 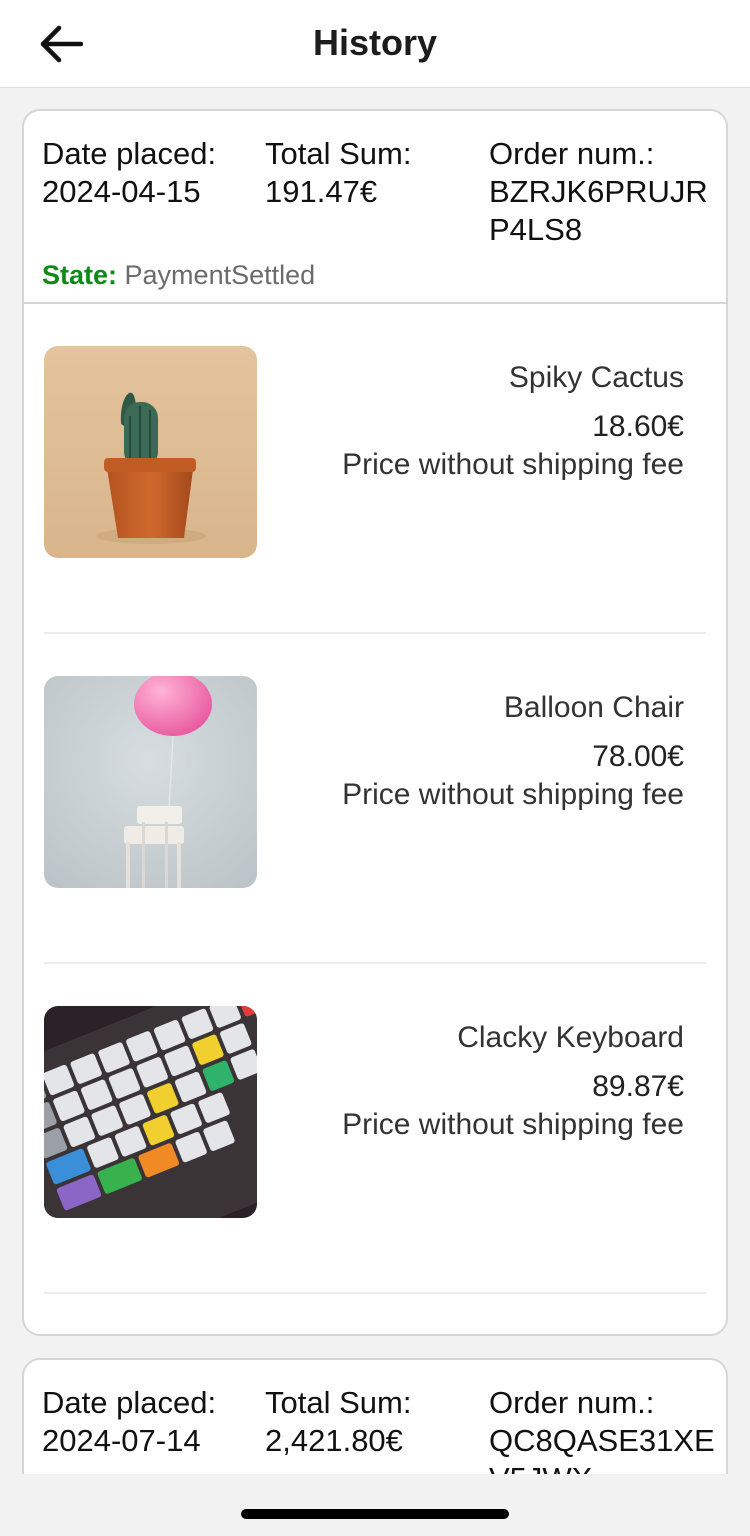 What do you see at coordinates (150, 782) in the screenshot?
I see `balloon-chair-image` at bounding box center [150, 782].